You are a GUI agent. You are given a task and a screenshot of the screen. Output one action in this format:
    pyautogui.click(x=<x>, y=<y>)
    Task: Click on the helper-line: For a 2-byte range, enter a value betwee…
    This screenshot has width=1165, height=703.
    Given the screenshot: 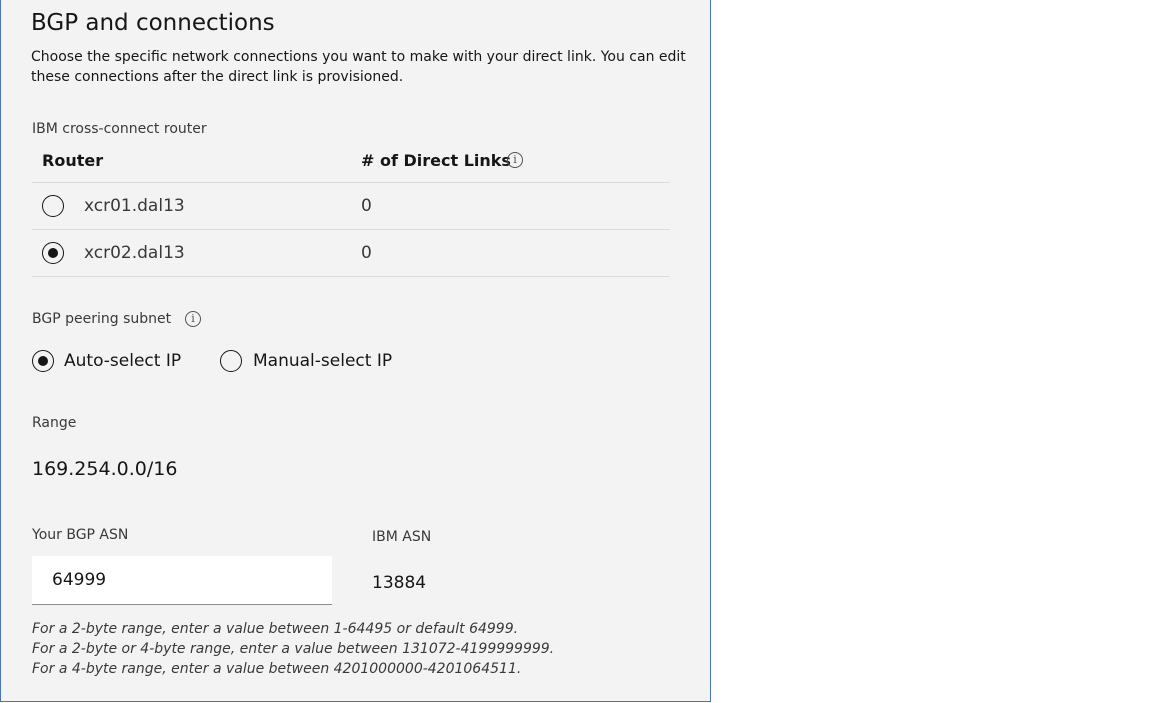 What is the action you would take?
    pyautogui.click(x=275, y=629)
    